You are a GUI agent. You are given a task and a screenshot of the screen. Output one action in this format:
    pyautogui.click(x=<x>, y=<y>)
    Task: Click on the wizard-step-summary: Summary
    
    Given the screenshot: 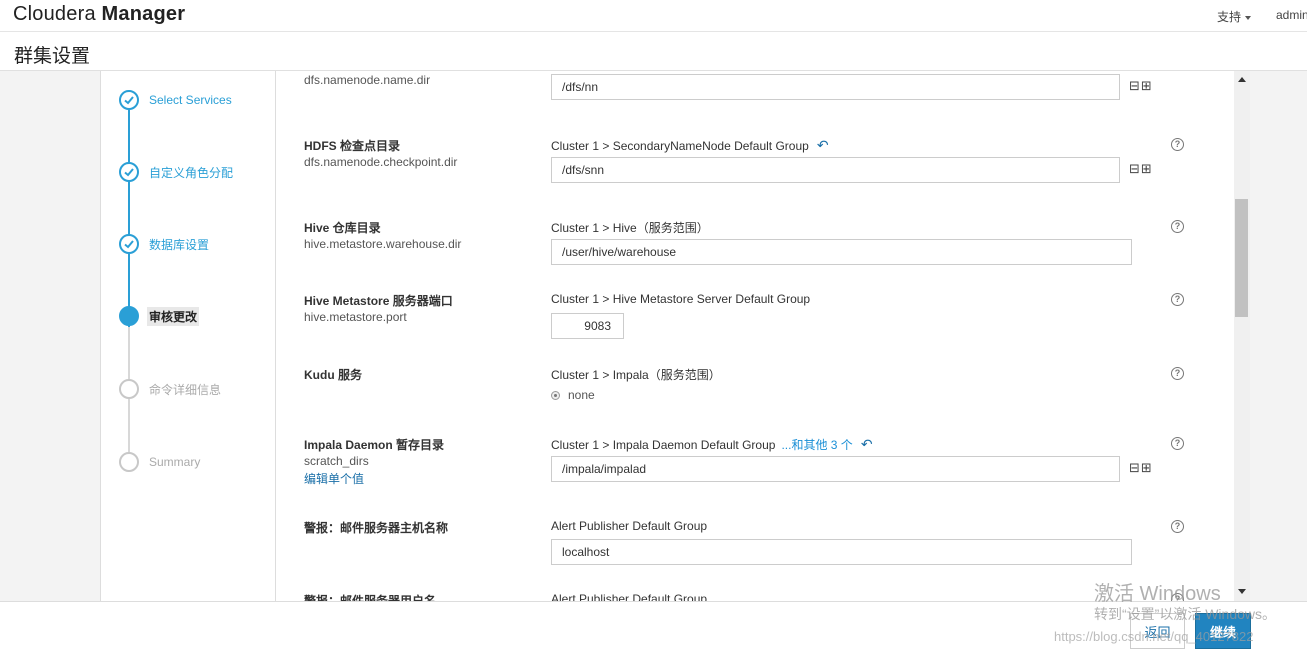 What is the action you would take?
    pyautogui.click(x=159, y=462)
    